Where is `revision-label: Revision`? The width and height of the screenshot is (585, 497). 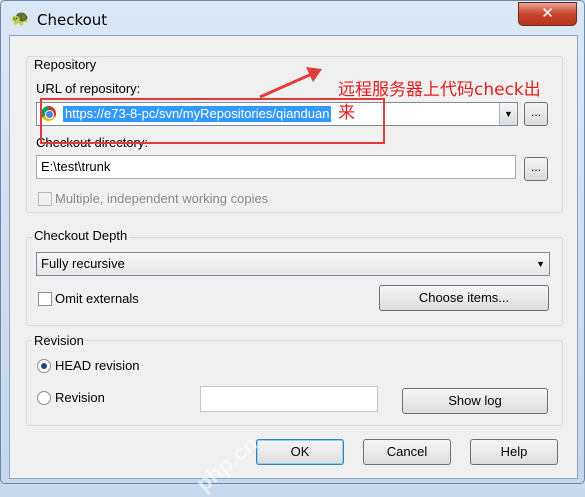 revision-label: Revision is located at coordinates (80, 397).